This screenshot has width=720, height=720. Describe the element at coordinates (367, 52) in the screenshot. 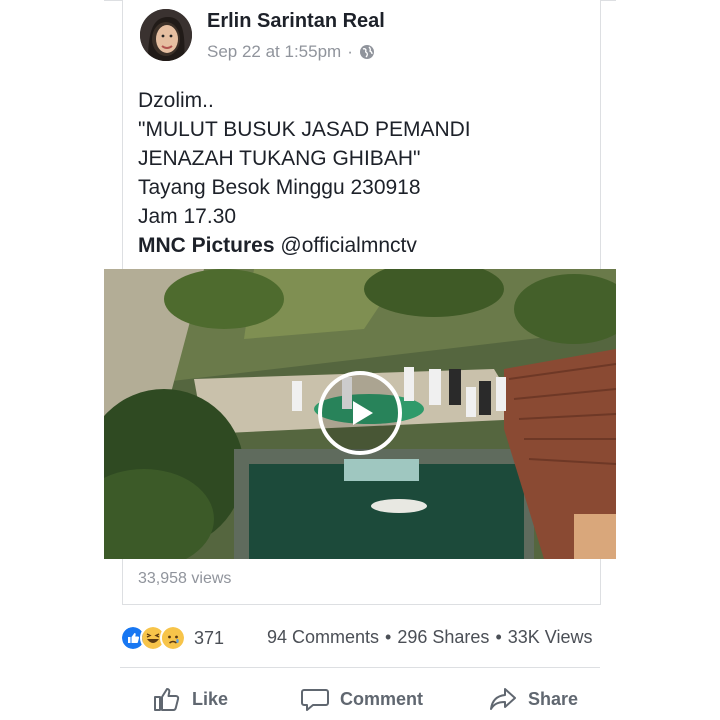

I see `globe-icon` at that location.